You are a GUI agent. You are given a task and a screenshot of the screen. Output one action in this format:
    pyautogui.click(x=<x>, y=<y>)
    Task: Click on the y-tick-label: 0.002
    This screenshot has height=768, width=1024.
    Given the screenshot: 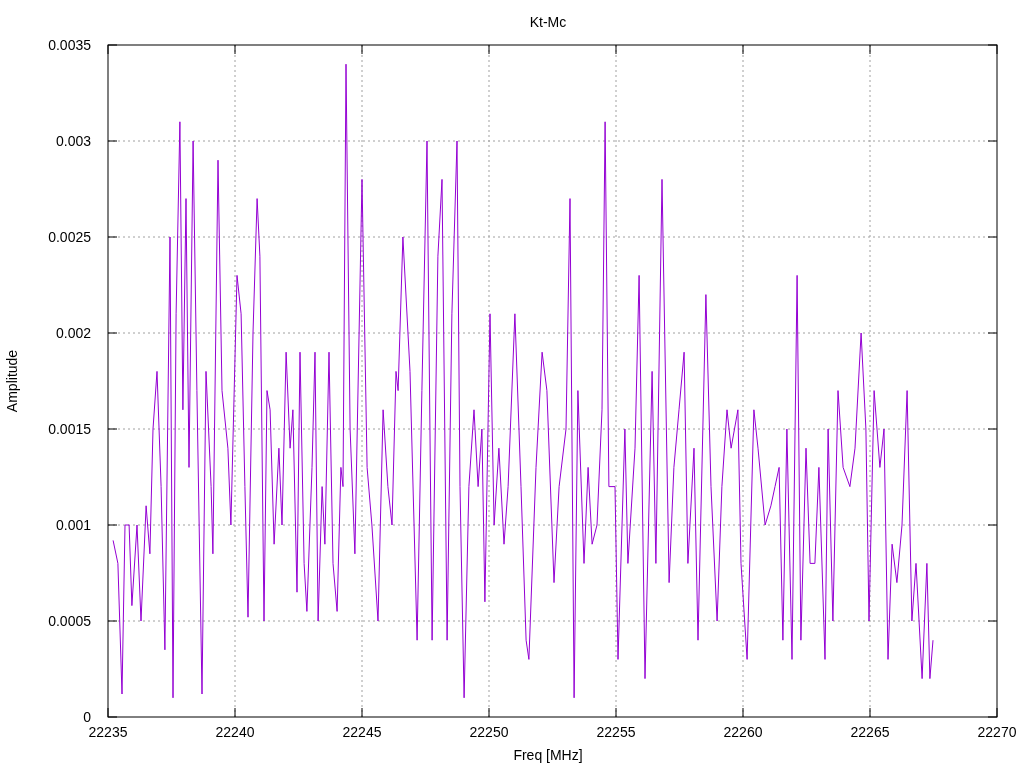 What is the action you would take?
    pyautogui.click(x=73, y=333)
    